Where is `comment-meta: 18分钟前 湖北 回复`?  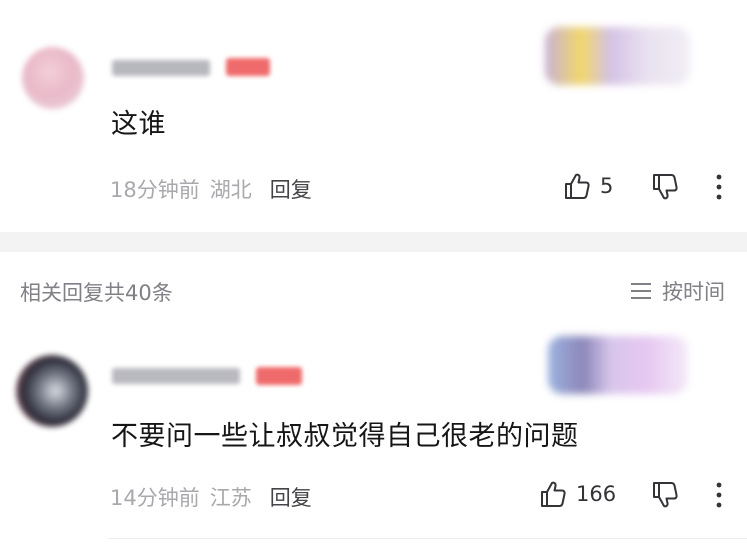
comment-meta: 18分钟前 湖北 回复 is located at coordinates (211, 189).